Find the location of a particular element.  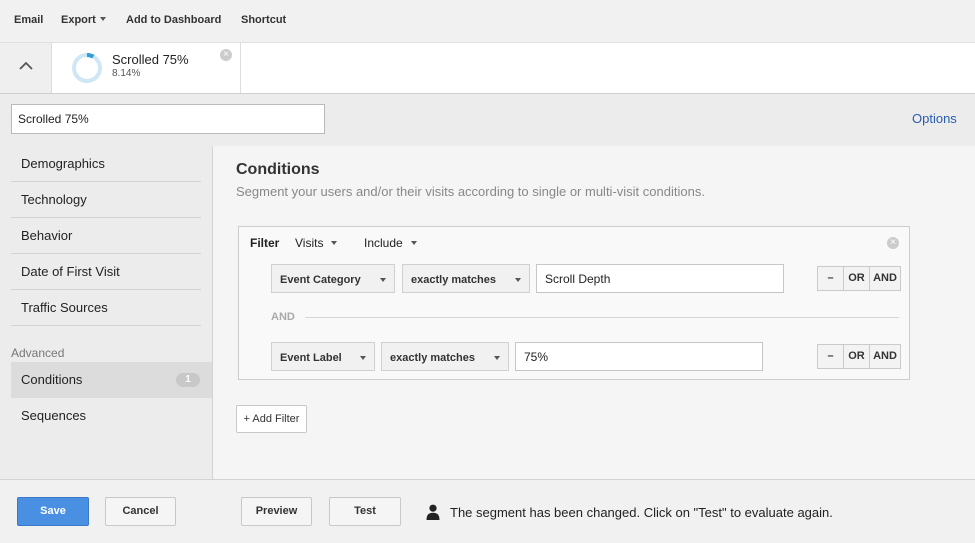

sidebar-item-label: Technology is located at coordinates (54, 199).